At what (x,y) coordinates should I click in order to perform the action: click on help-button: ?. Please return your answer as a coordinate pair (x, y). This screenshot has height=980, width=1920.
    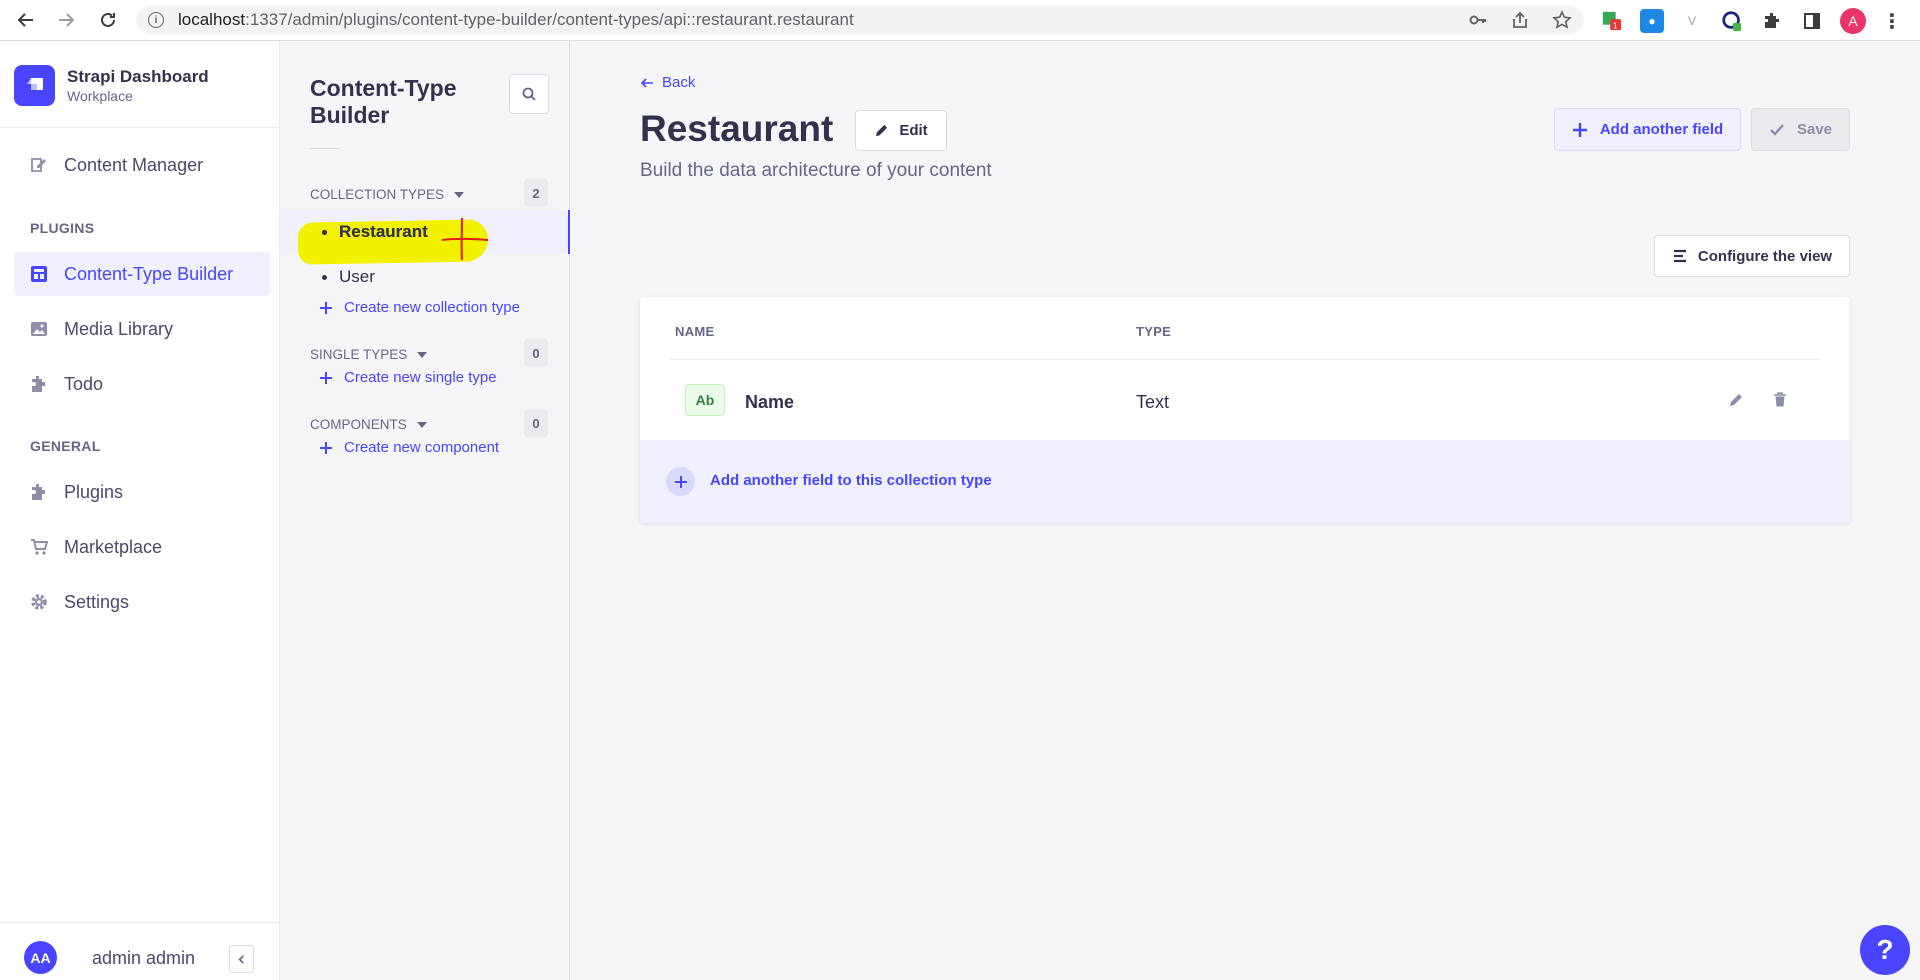
    Looking at the image, I should click on (1885, 950).